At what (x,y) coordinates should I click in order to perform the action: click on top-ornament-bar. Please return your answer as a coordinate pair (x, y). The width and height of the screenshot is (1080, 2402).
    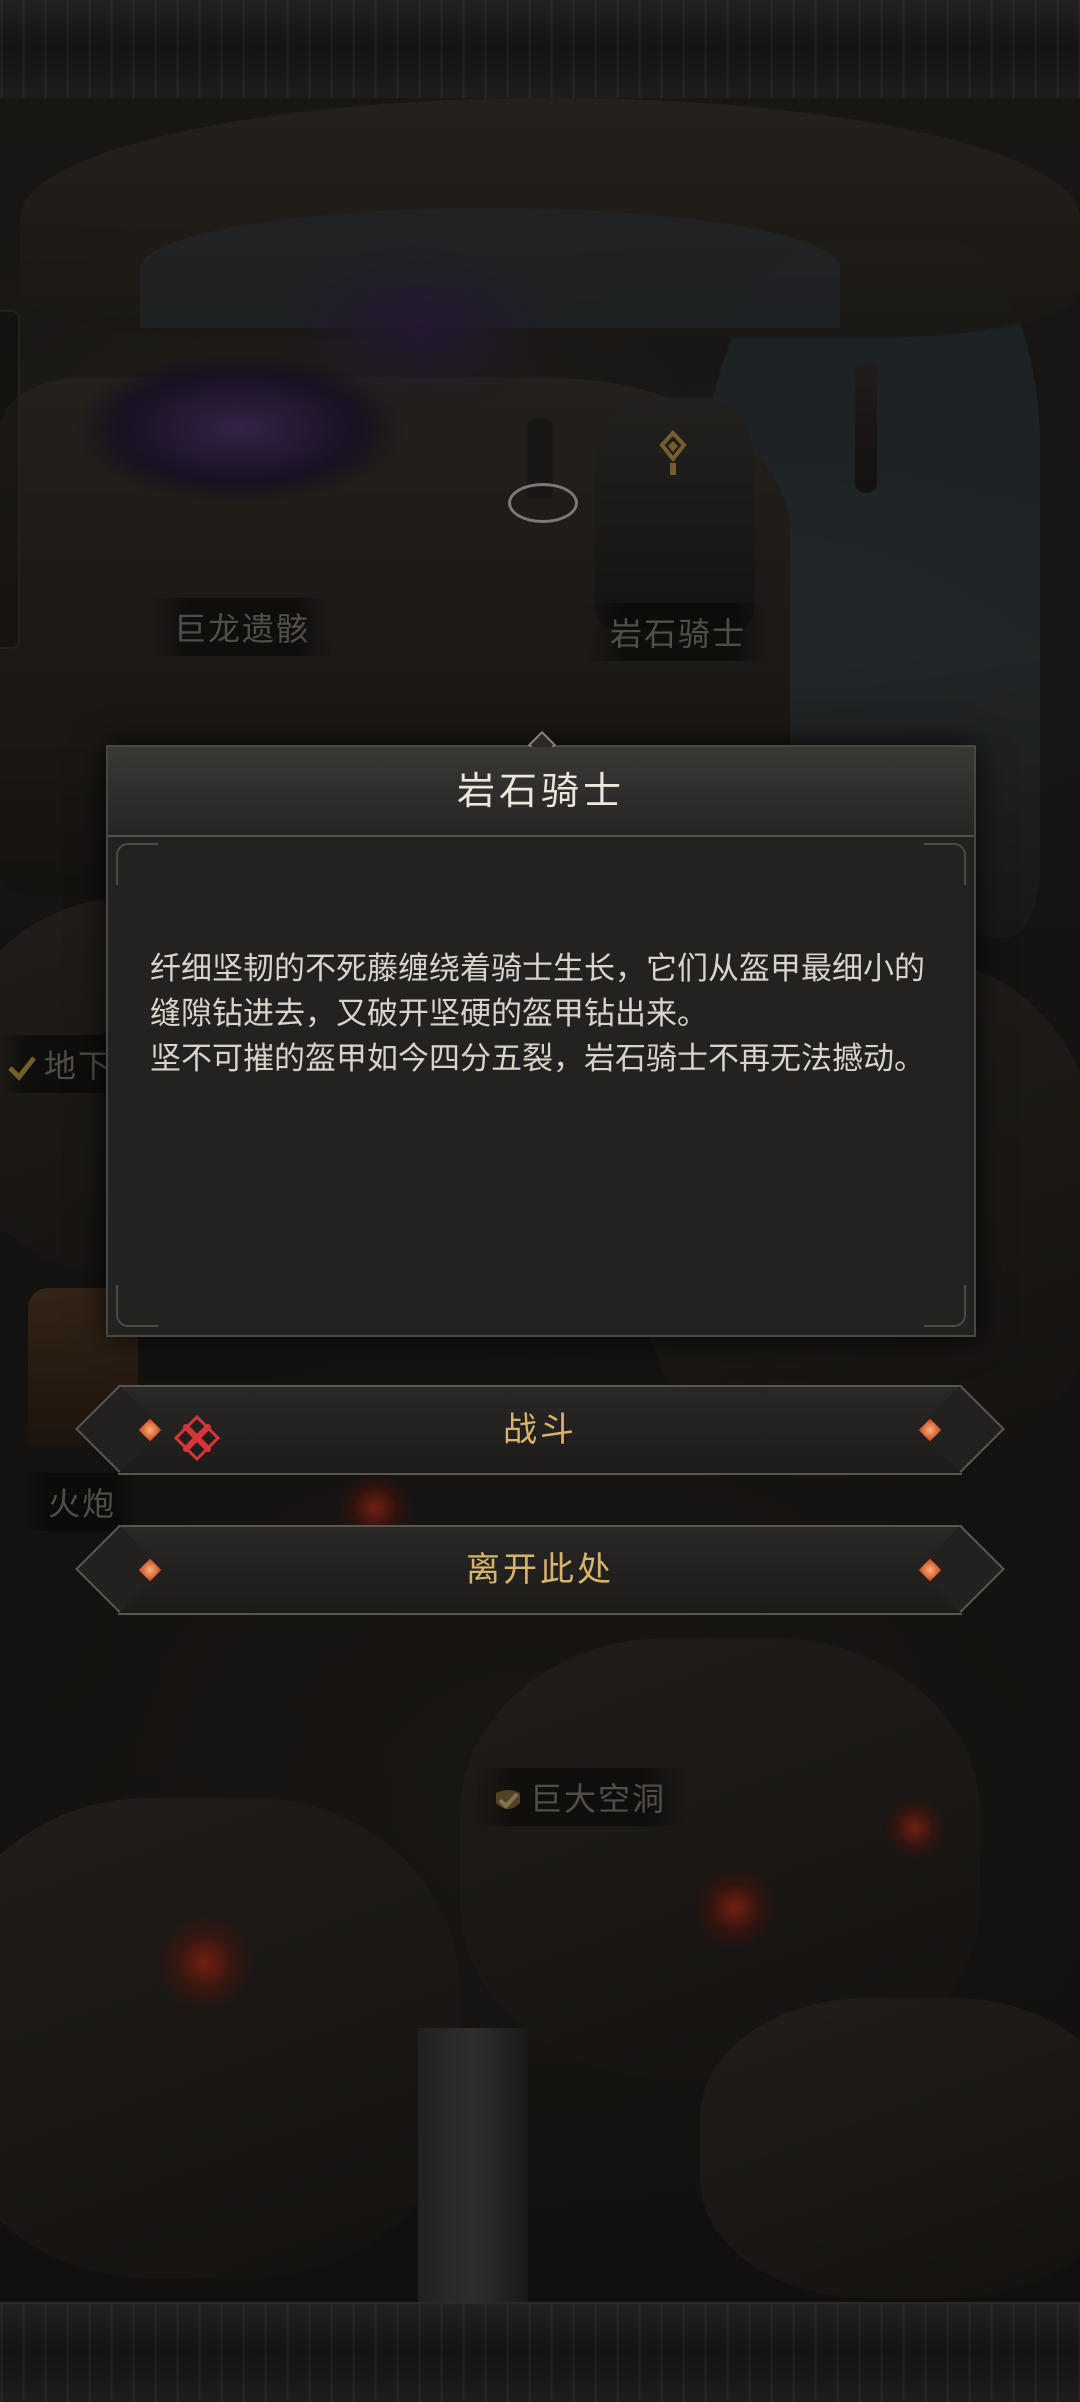
    Looking at the image, I should click on (540, 50).